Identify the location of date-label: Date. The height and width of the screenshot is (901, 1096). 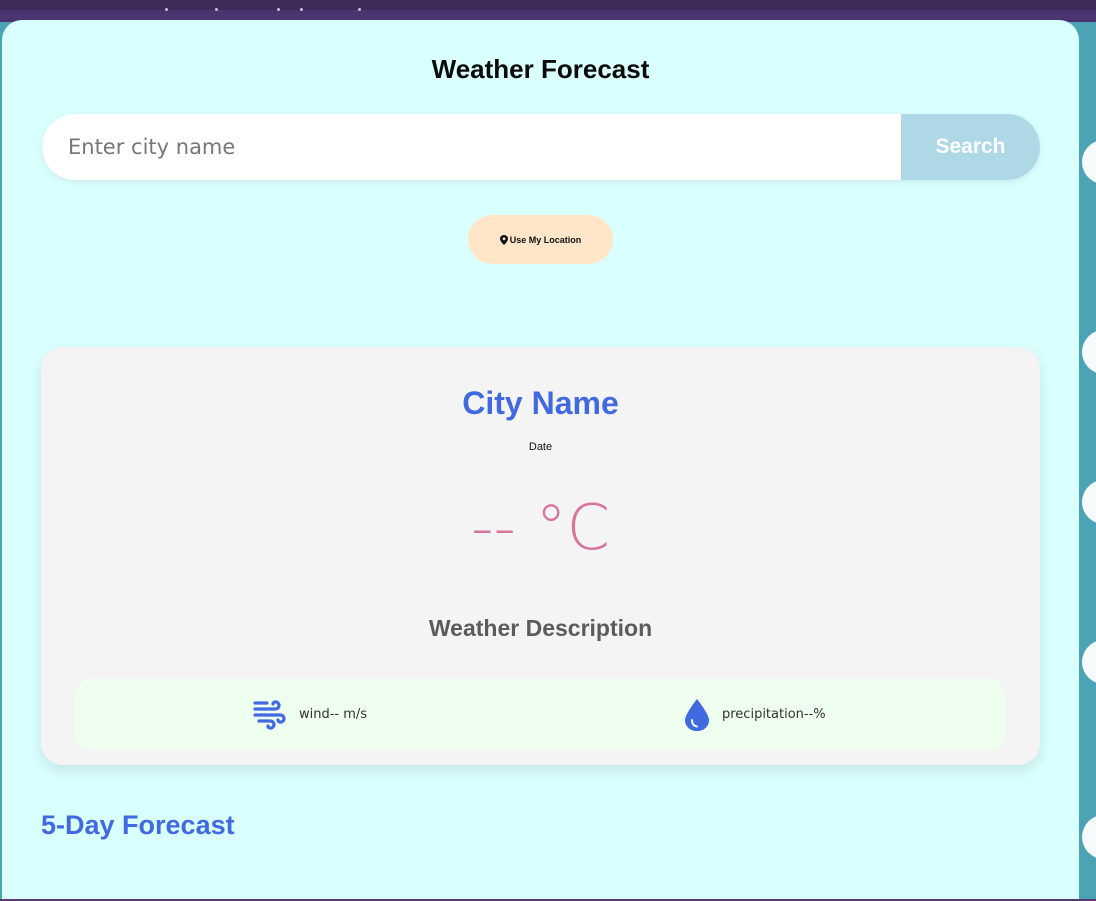
(540, 447).